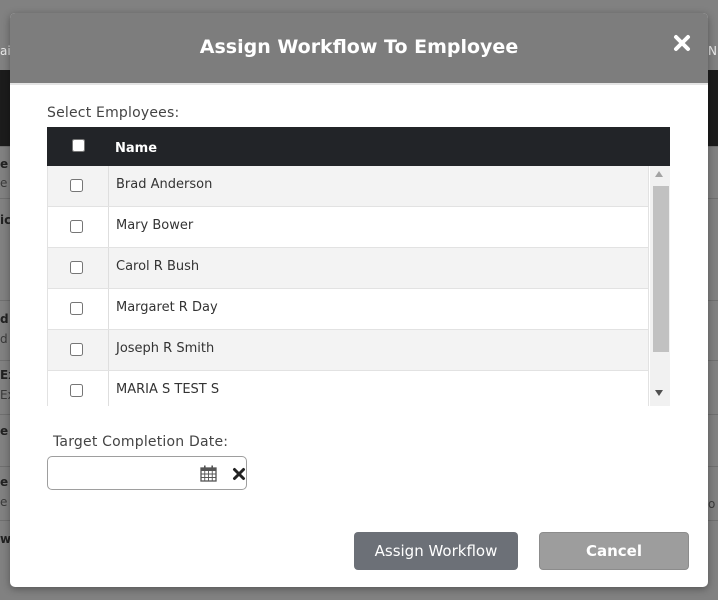 Image resolution: width=718 pixels, height=600 pixels. I want to click on employee-name: Mary Bower, so click(155, 225).